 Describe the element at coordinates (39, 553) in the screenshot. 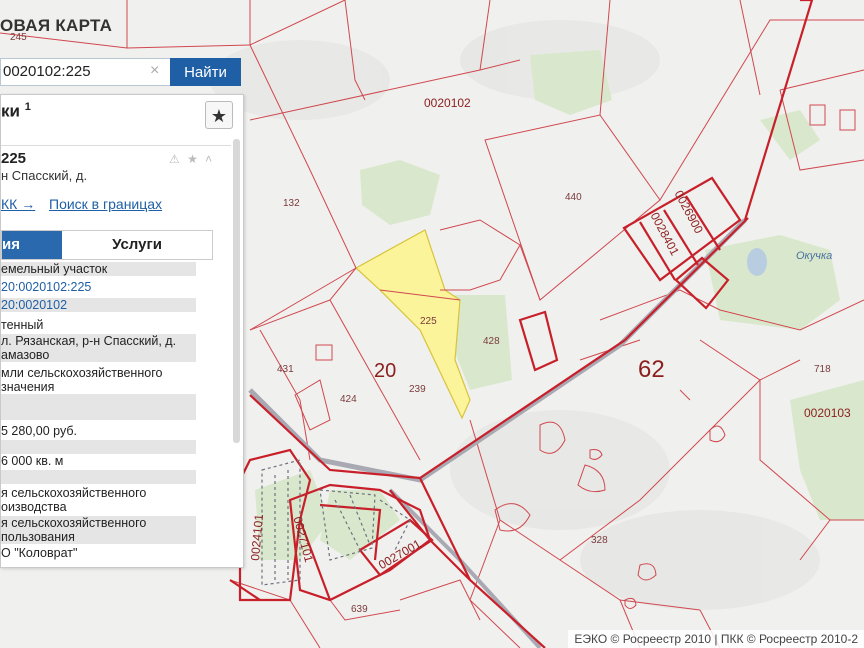

I see `info-row-owner: О "Коловрат"` at that location.